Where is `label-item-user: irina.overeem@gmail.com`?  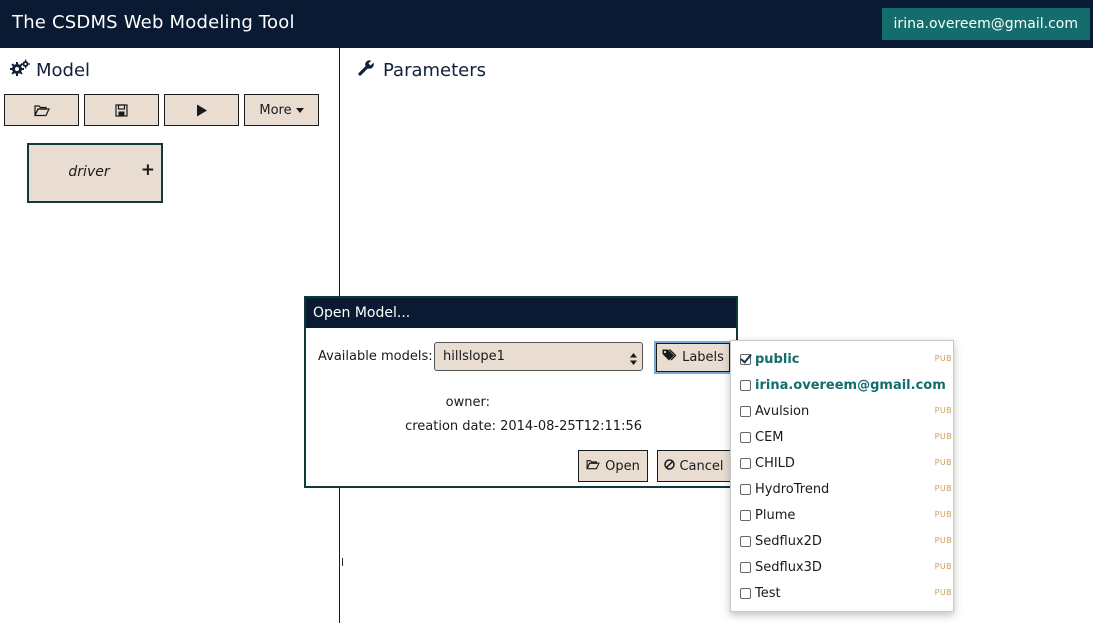
label-item-user: irina.overeem@gmail.com is located at coordinates (846, 385).